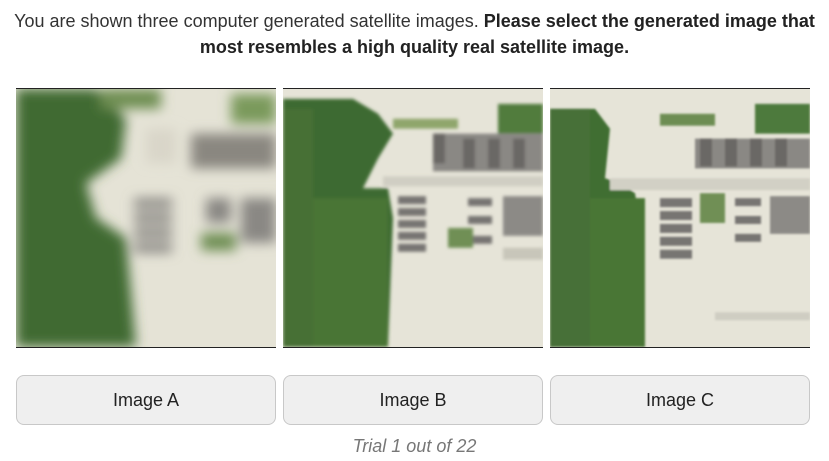 The image size is (829, 461). What do you see at coordinates (413, 400) in the screenshot?
I see `image-b-button: Image B` at bounding box center [413, 400].